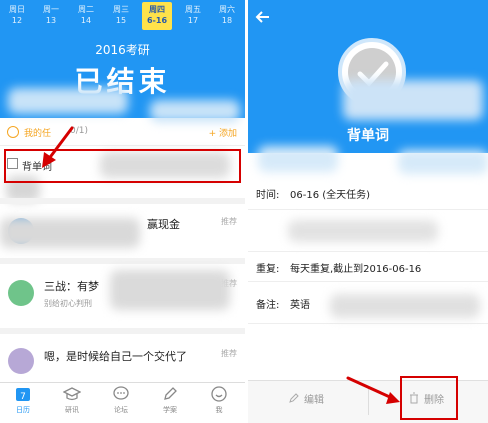 This screenshot has width=488, height=423. What do you see at coordinates (121, 15) in the screenshot?
I see `day-wed: 周三 15` at bounding box center [121, 15].